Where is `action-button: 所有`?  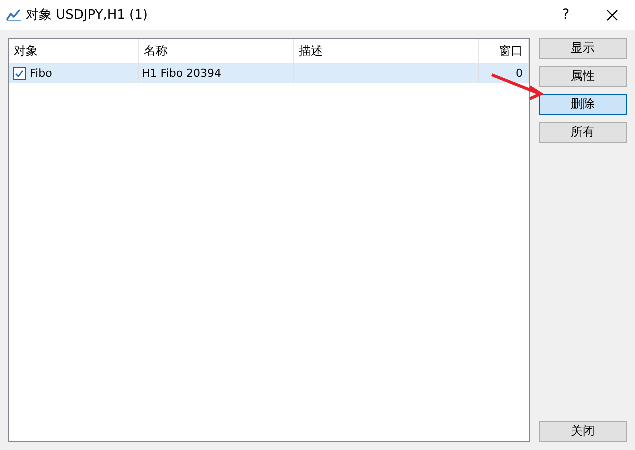
action-button: 所有 is located at coordinates (583, 132).